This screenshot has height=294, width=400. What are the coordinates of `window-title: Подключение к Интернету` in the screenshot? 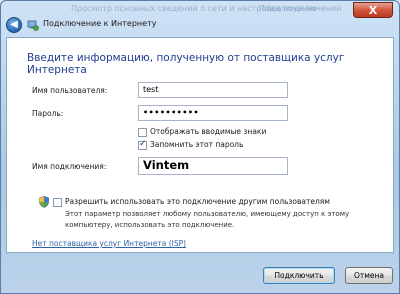 It's located at (100, 23).